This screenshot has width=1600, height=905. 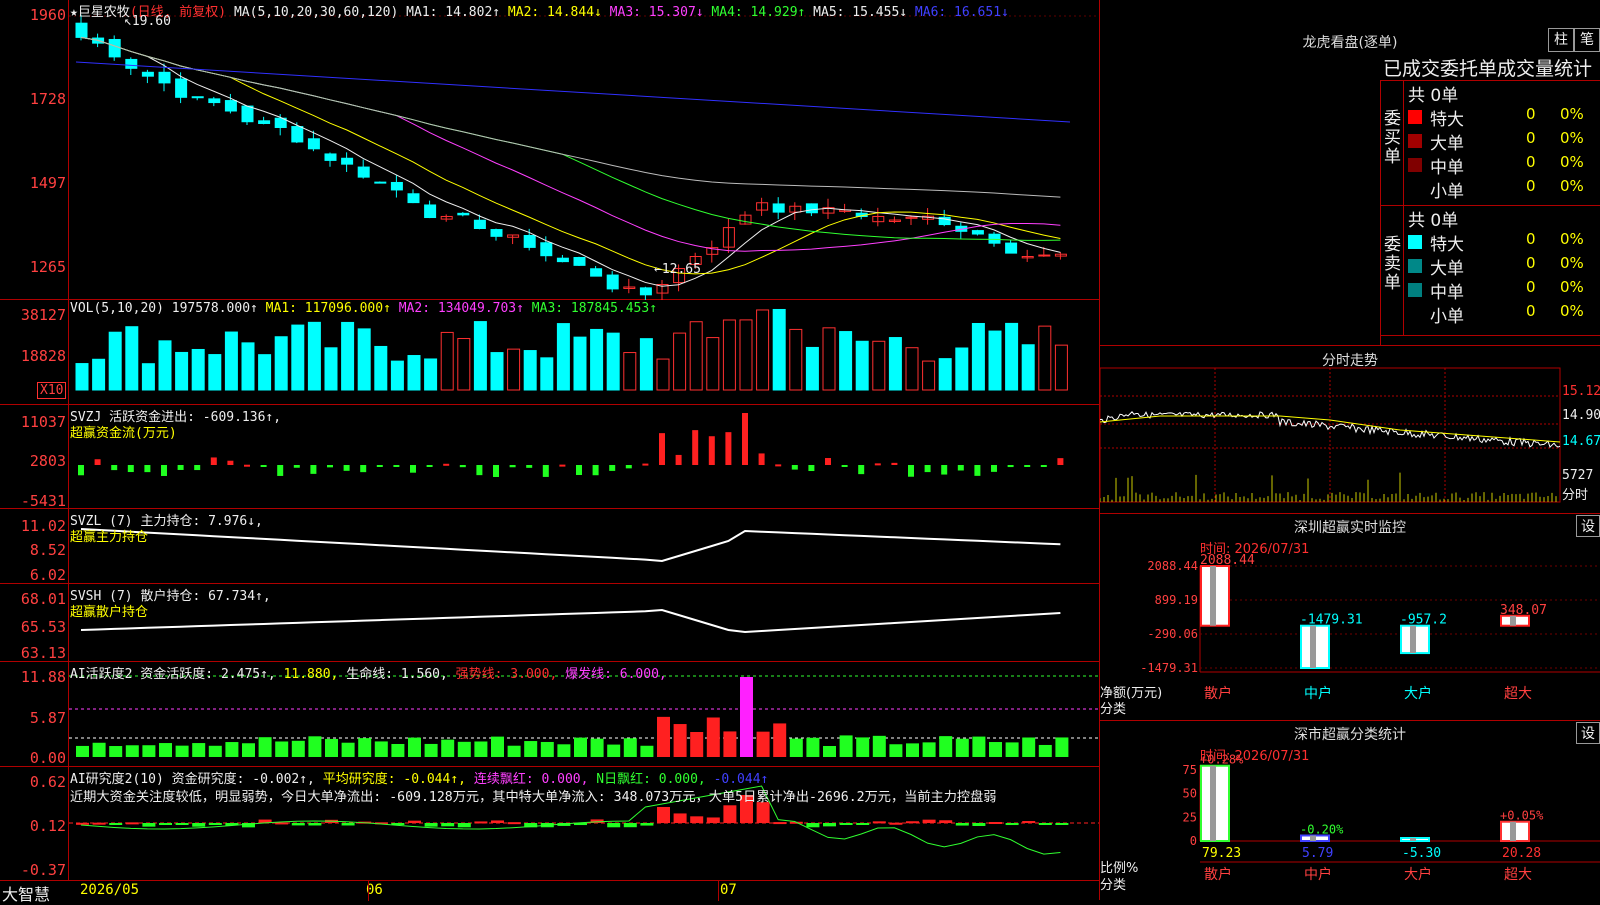 I want to click on ai1-tick-2: 5.87, so click(x=47, y=718).